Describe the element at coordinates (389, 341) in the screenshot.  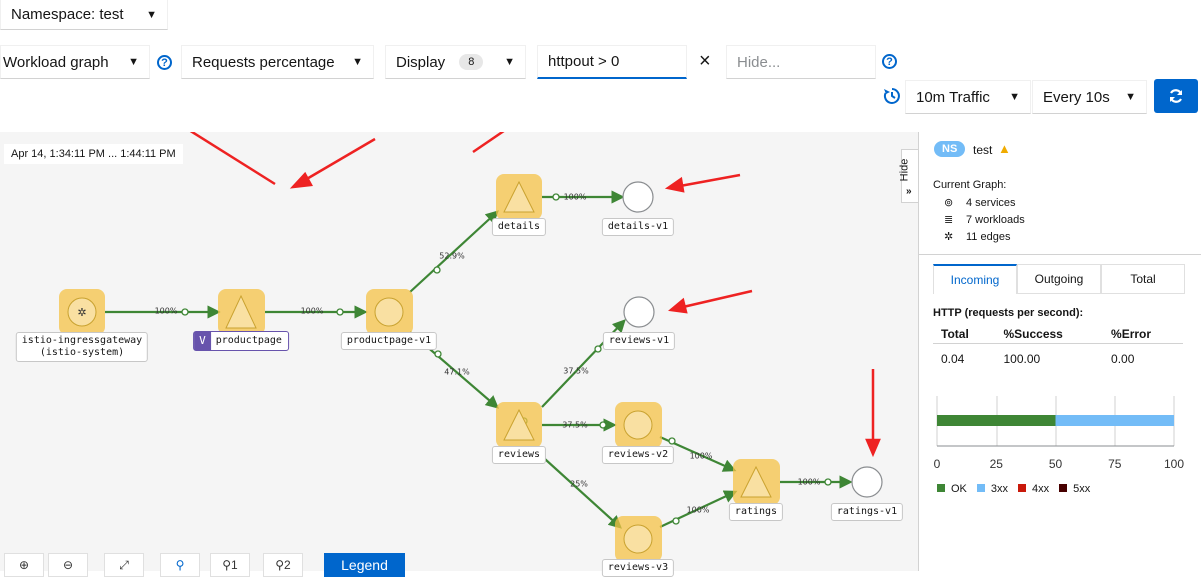
I see `node-label-productpage-v1: productpage-v1` at that location.